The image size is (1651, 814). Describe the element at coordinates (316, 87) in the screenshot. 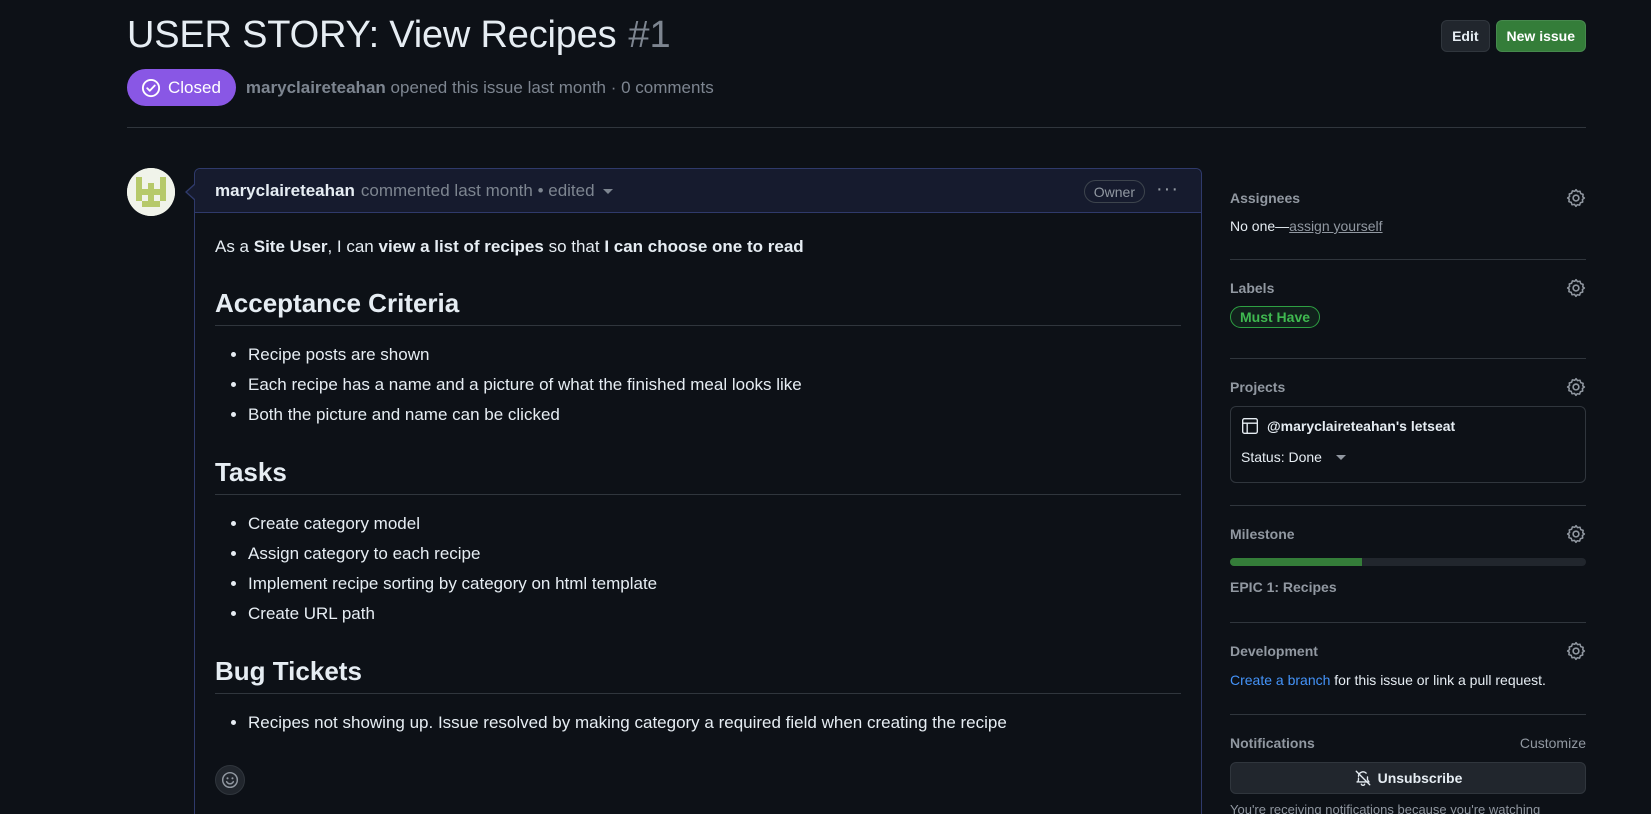

I see `issue-author-link: maryclaireteahan` at that location.